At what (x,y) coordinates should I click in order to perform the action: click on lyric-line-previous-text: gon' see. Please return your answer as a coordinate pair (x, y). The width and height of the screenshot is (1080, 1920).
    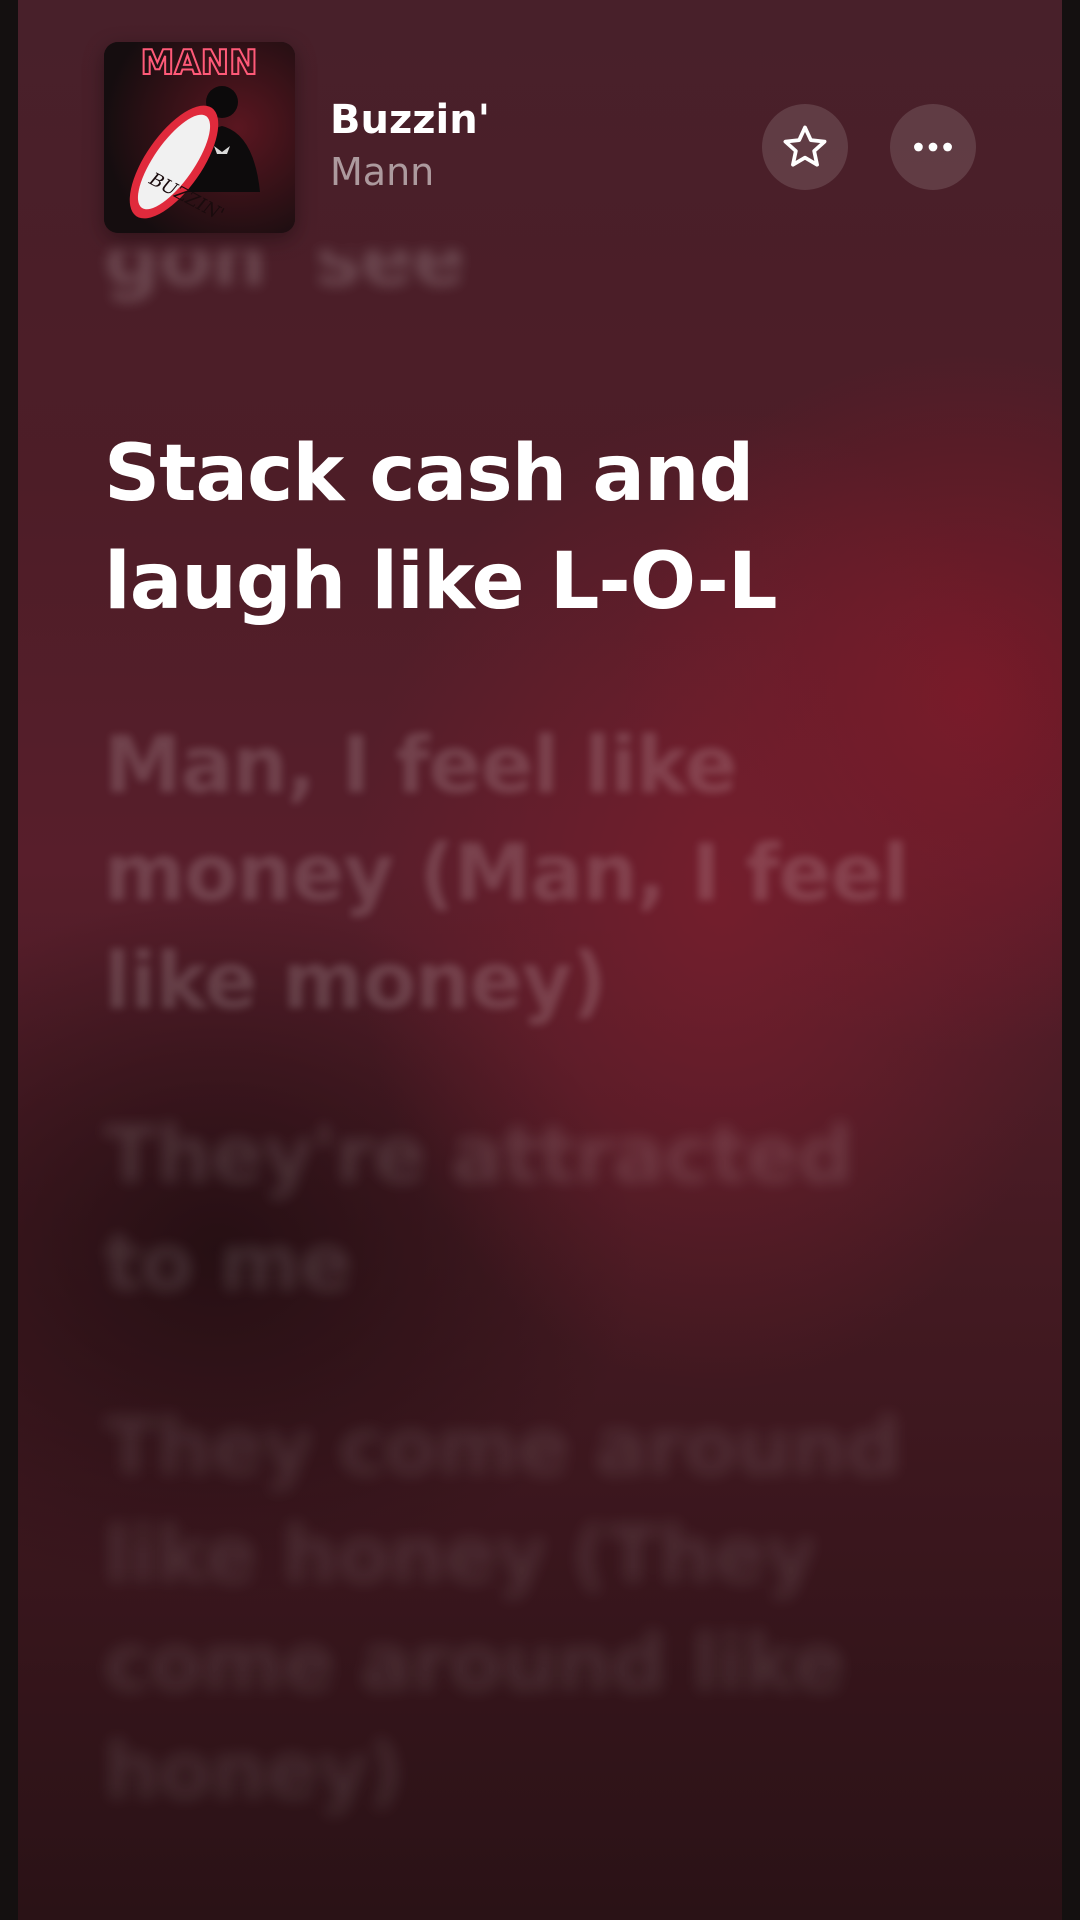
    Looking at the image, I should click on (284, 277).